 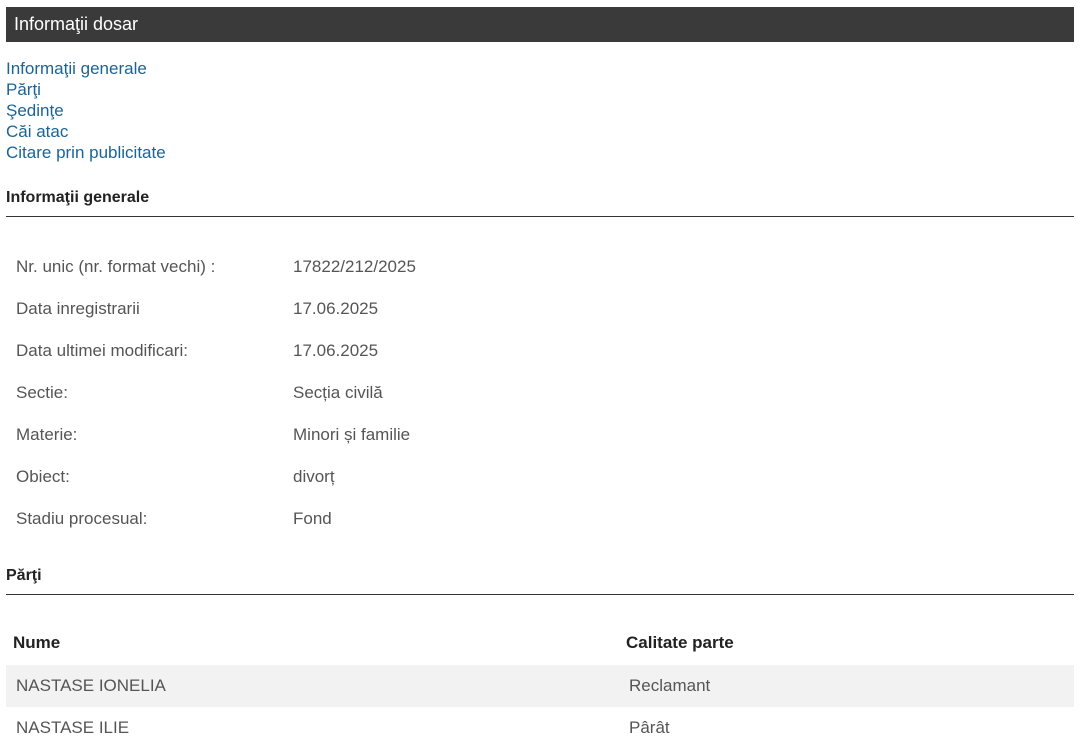 What do you see at coordinates (211, 351) in the screenshot?
I see `info-row: Data ultimei modificari: 17.06.2025` at bounding box center [211, 351].